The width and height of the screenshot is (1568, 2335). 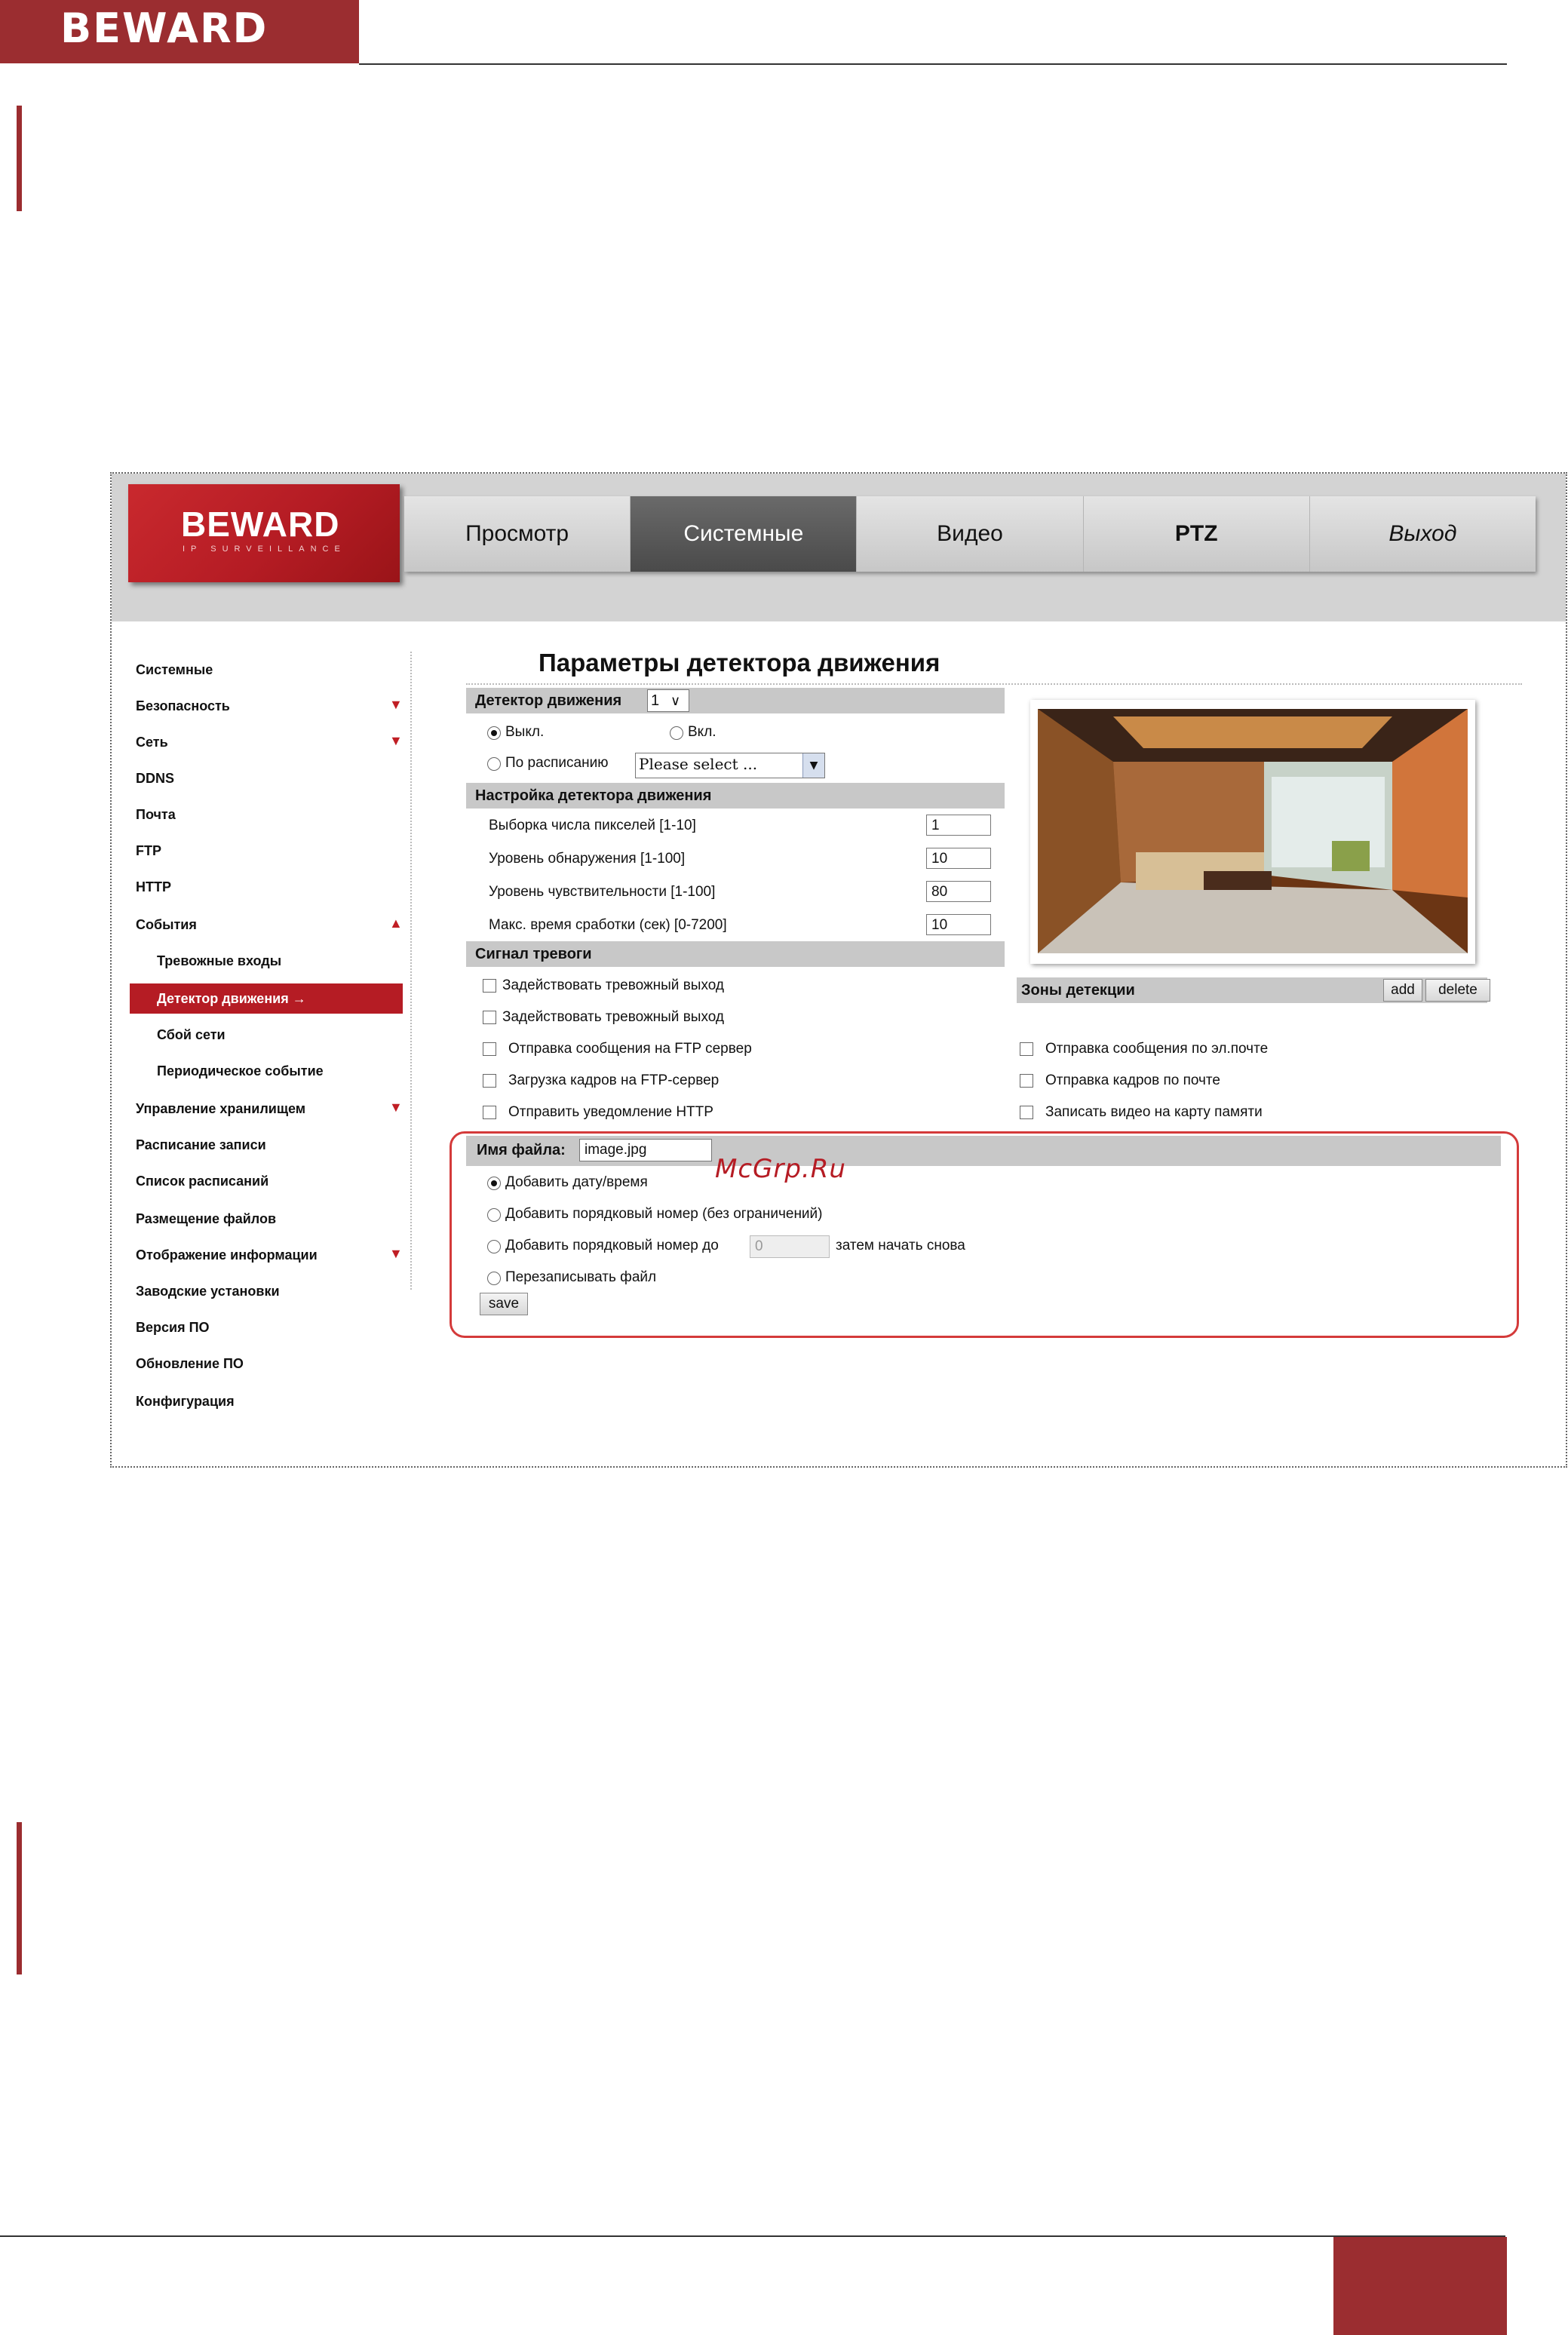 What do you see at coordinates (602, 892) in the screenshot?
I see `sensitivity-label: Уровень чувствительности [1-100]` at bounding box center [602, 892].